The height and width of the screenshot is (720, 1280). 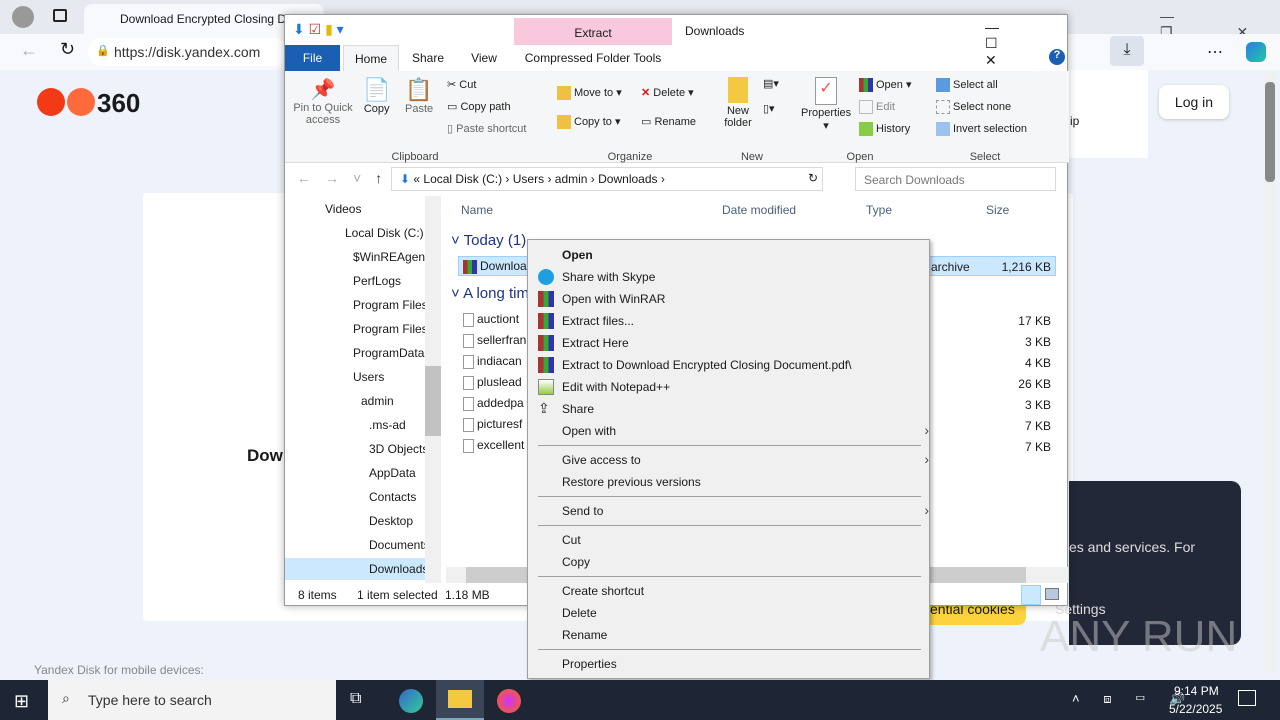 I want to click on nav-item: Desktop, so click(x=391, y=521).